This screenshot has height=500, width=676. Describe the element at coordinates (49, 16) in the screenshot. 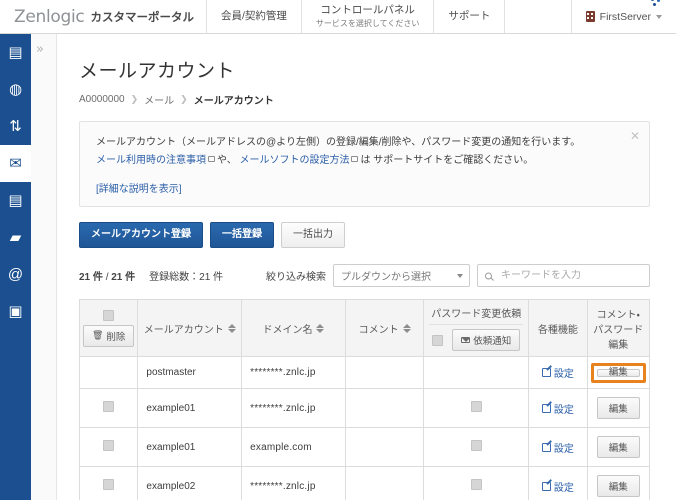

I see `brand-name: Zenlogic` at that location.